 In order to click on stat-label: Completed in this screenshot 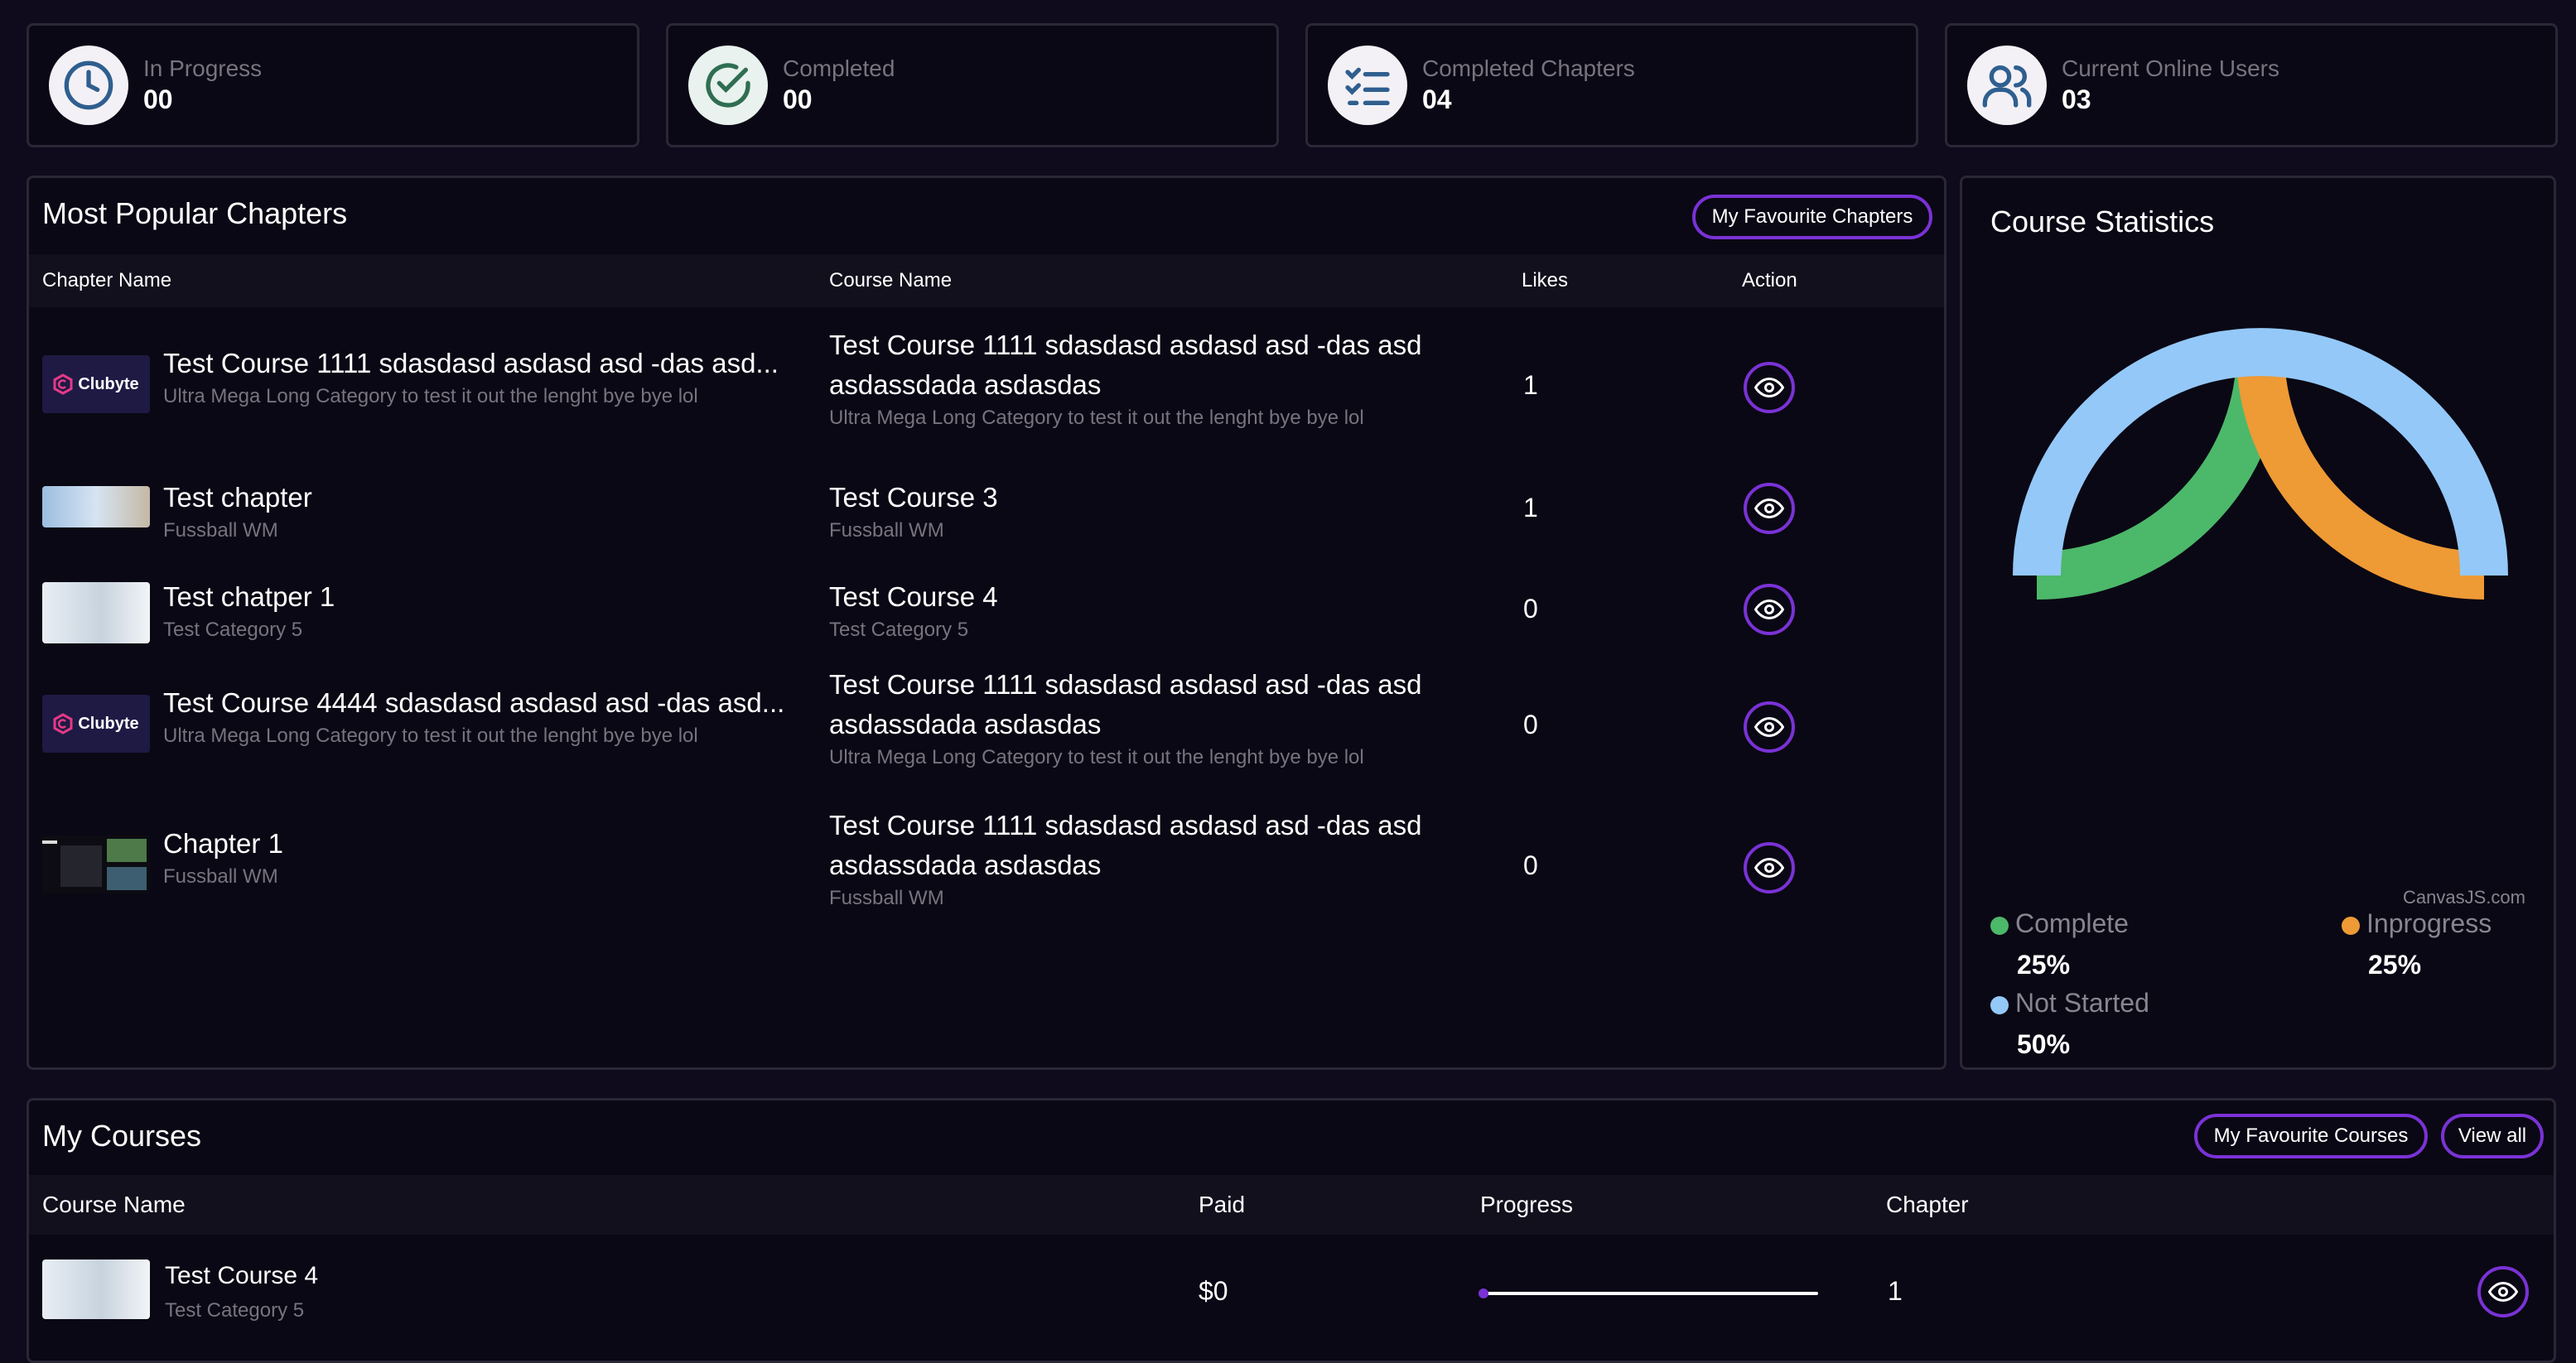, I will do `click(839, 68)`.